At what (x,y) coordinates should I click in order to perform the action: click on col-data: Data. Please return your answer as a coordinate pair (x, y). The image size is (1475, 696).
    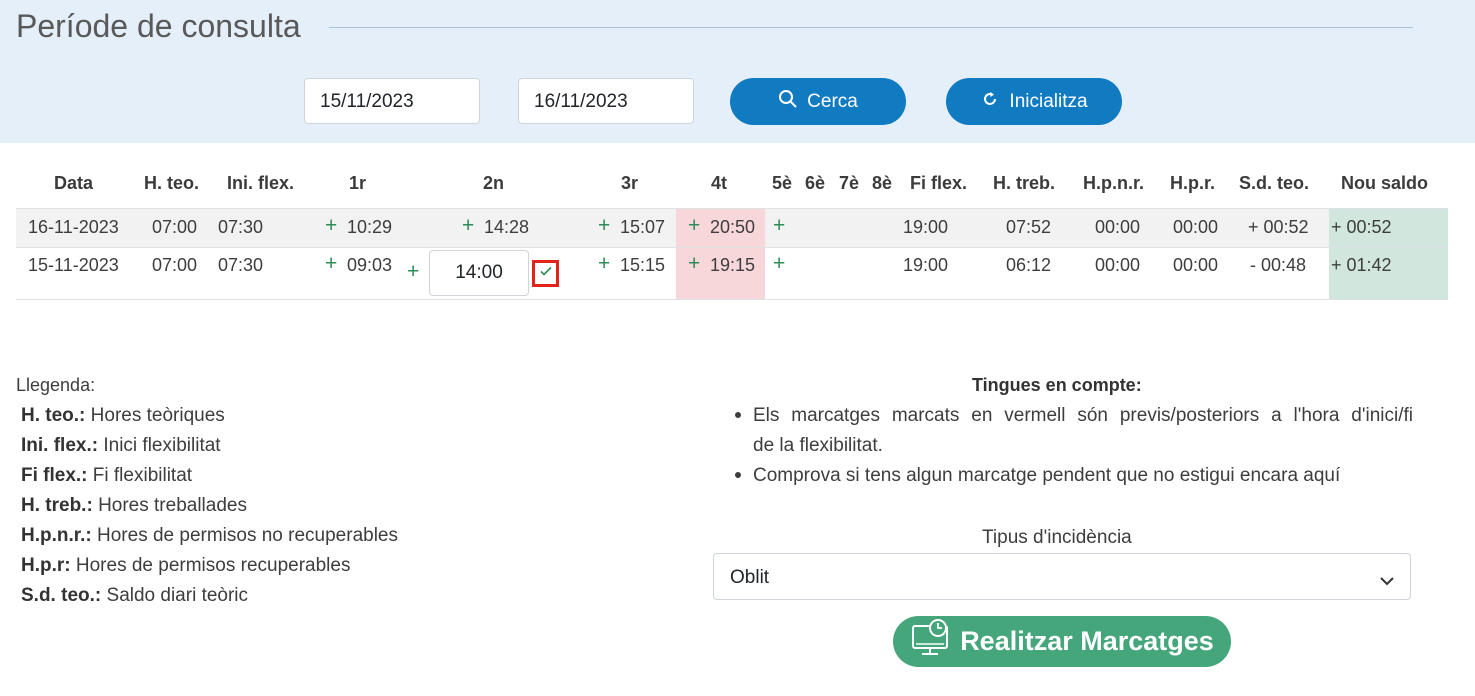
    Looking at the image, I should click on (74, 183).